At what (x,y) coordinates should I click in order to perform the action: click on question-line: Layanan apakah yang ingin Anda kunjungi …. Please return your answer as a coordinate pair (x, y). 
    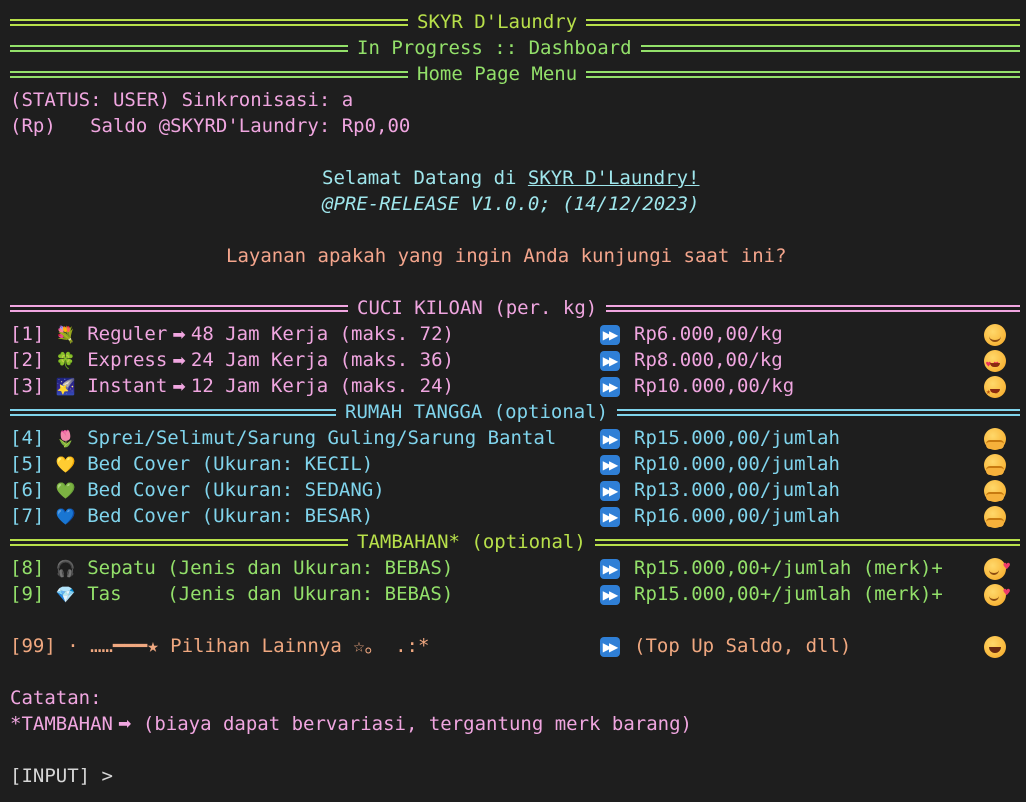
    Looking at the image, I should click on (506, 256).